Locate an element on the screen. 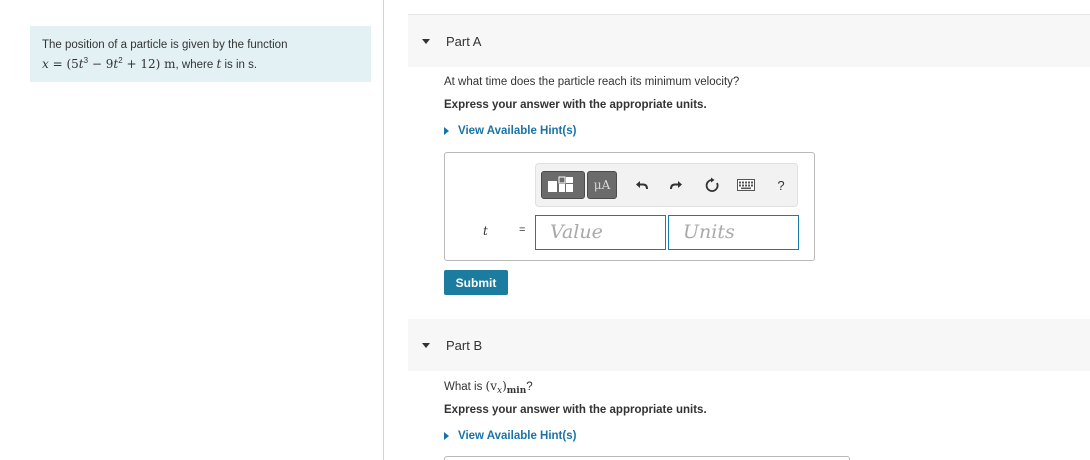  reset-icon is located at coordinates (712, 184).